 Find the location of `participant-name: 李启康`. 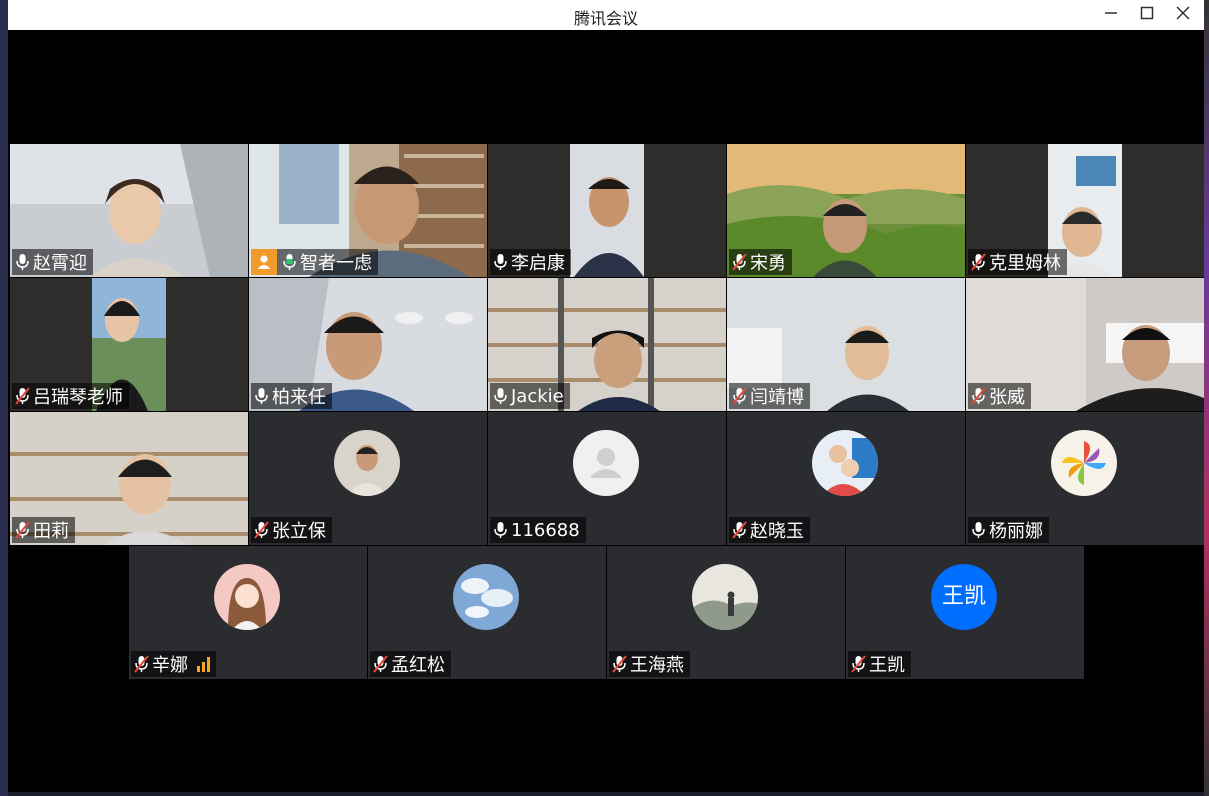

participant-name: 李启康 is located at coordinates (538, 263).